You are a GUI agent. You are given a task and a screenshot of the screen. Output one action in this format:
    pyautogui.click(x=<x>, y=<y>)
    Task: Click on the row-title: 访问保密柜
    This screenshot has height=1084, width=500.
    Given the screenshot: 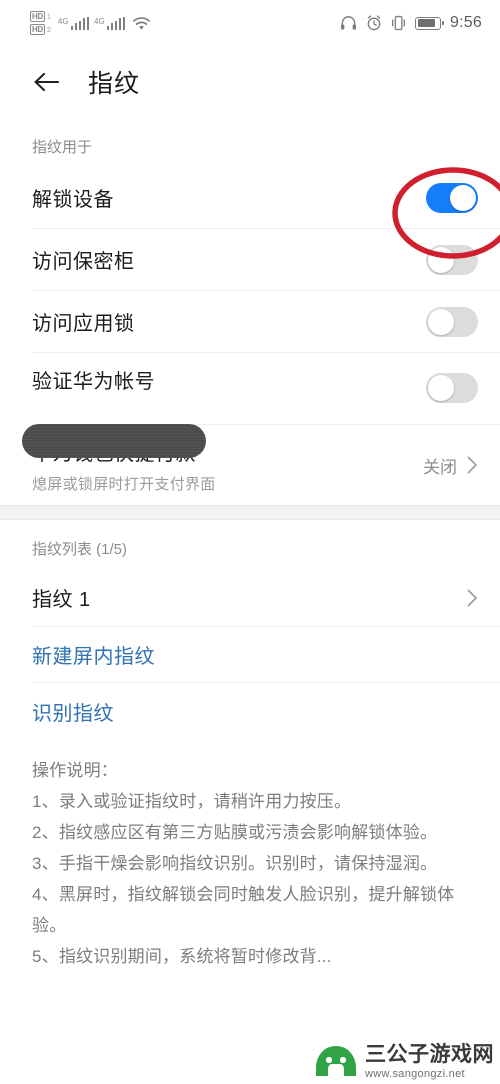 What is the action you would take?
    pyautogui.click(x=83, y=262)
    